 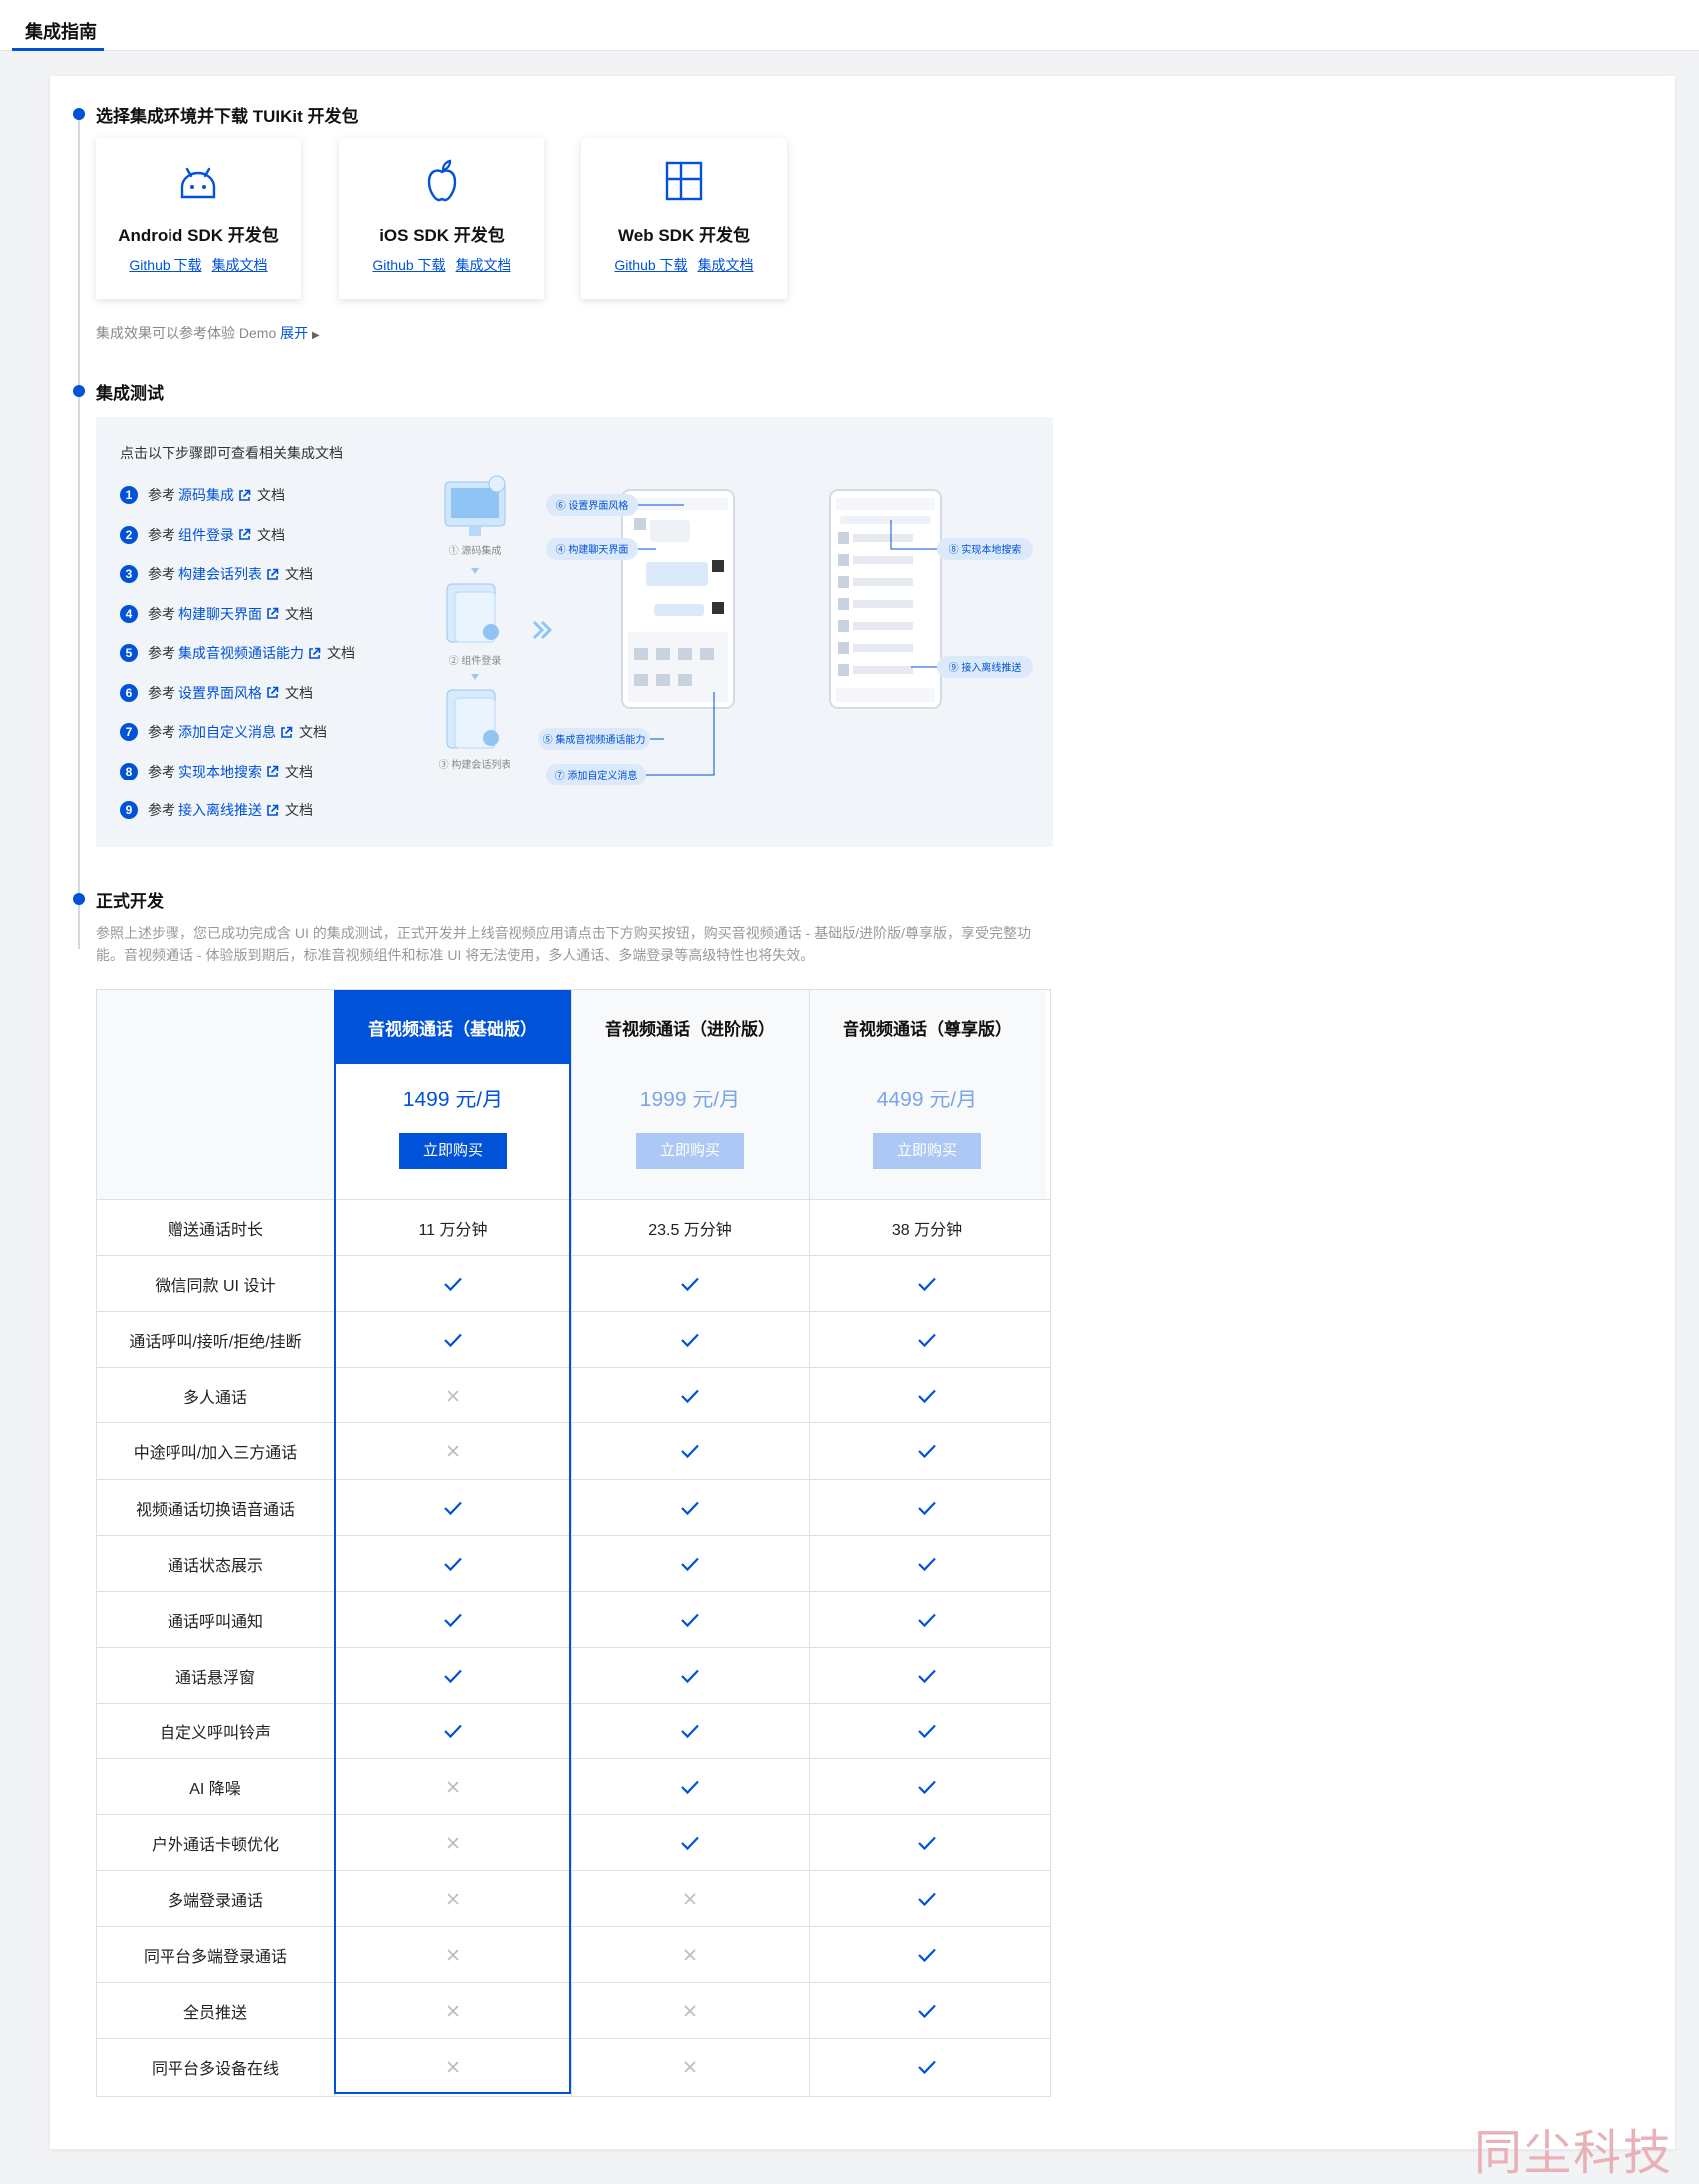 What do you see at coordinates (574, 1954) in the screenshot?
I see `table-row: 同平台多端登录通话` at bounding box center [574, 1954].